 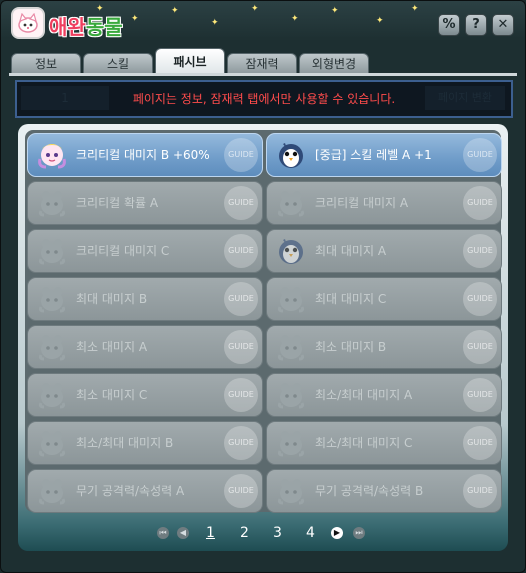 I want to click on passive-slot: 크리티컬 대미지 B +60% GUIDE, so click(x=145, y=155).